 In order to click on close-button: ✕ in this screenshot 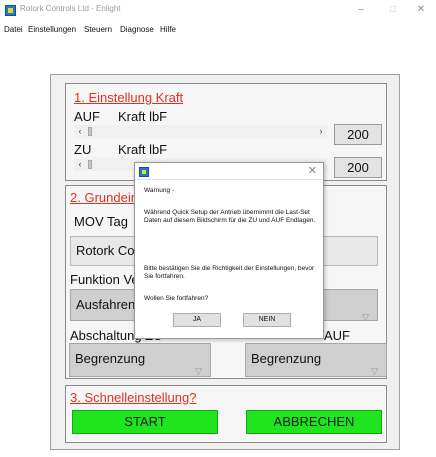, I will do `click(421, 10)`.